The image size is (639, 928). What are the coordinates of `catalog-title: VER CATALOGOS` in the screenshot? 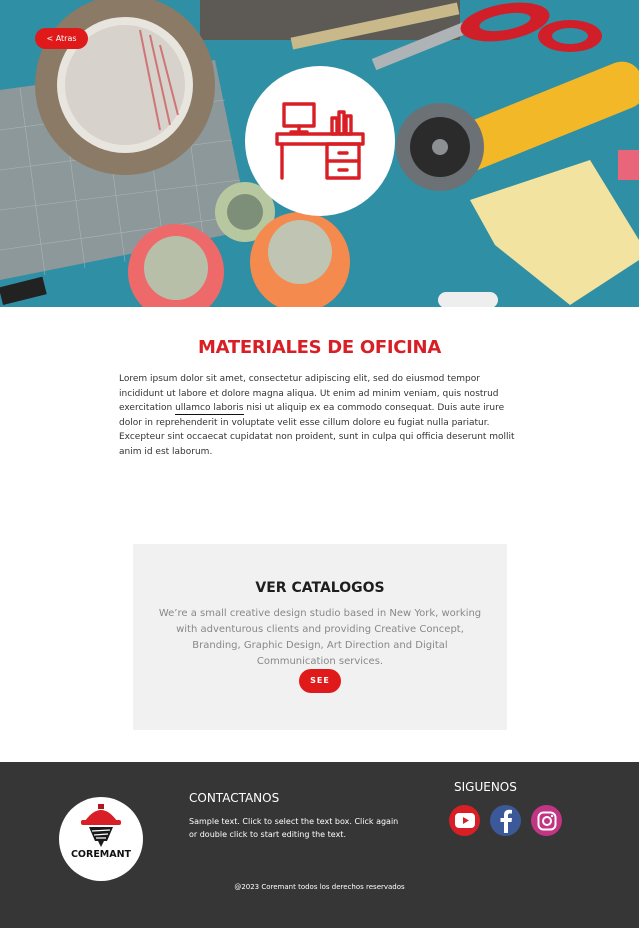 It's located at (320, 588).